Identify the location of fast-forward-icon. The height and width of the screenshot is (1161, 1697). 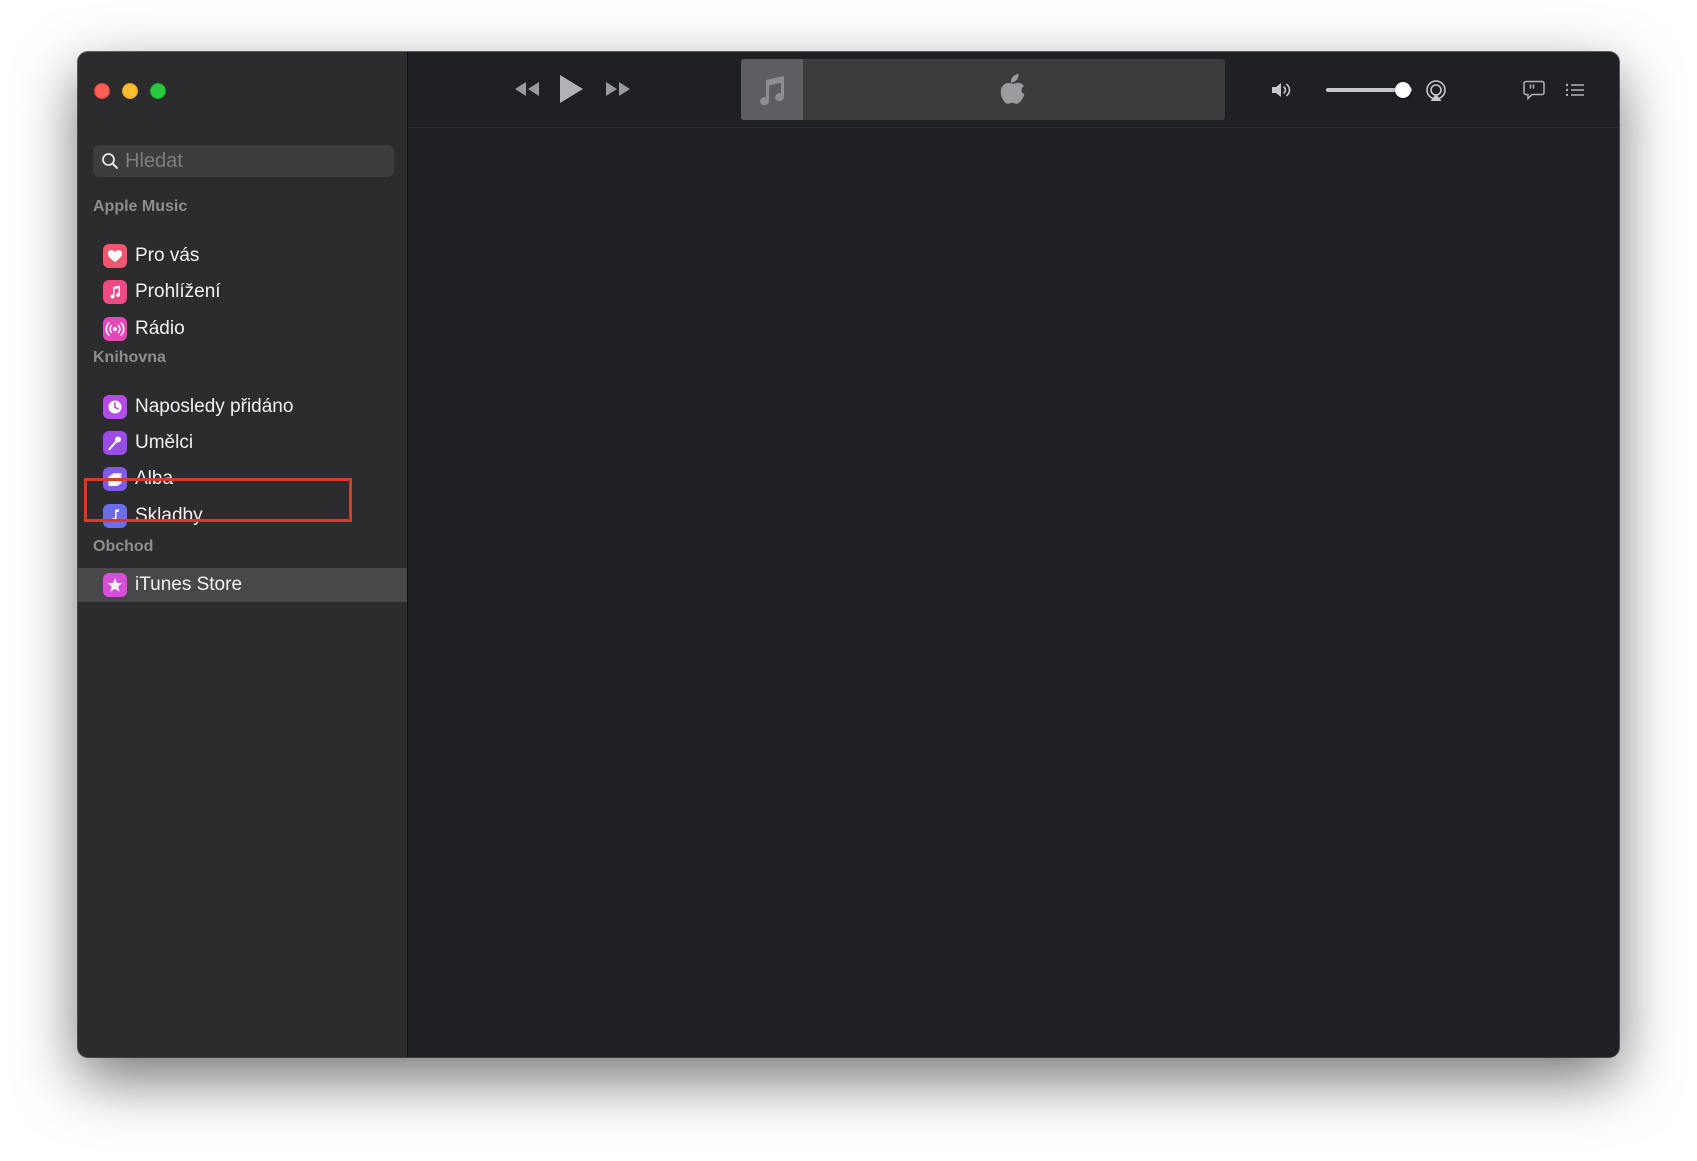
(618, 89).